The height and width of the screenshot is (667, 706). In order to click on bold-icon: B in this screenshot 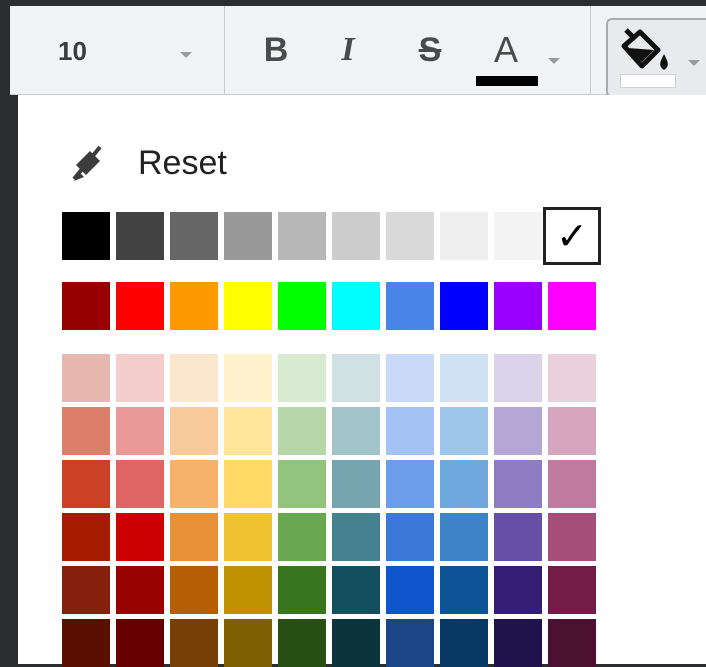, I will do `click(276, 49)`.